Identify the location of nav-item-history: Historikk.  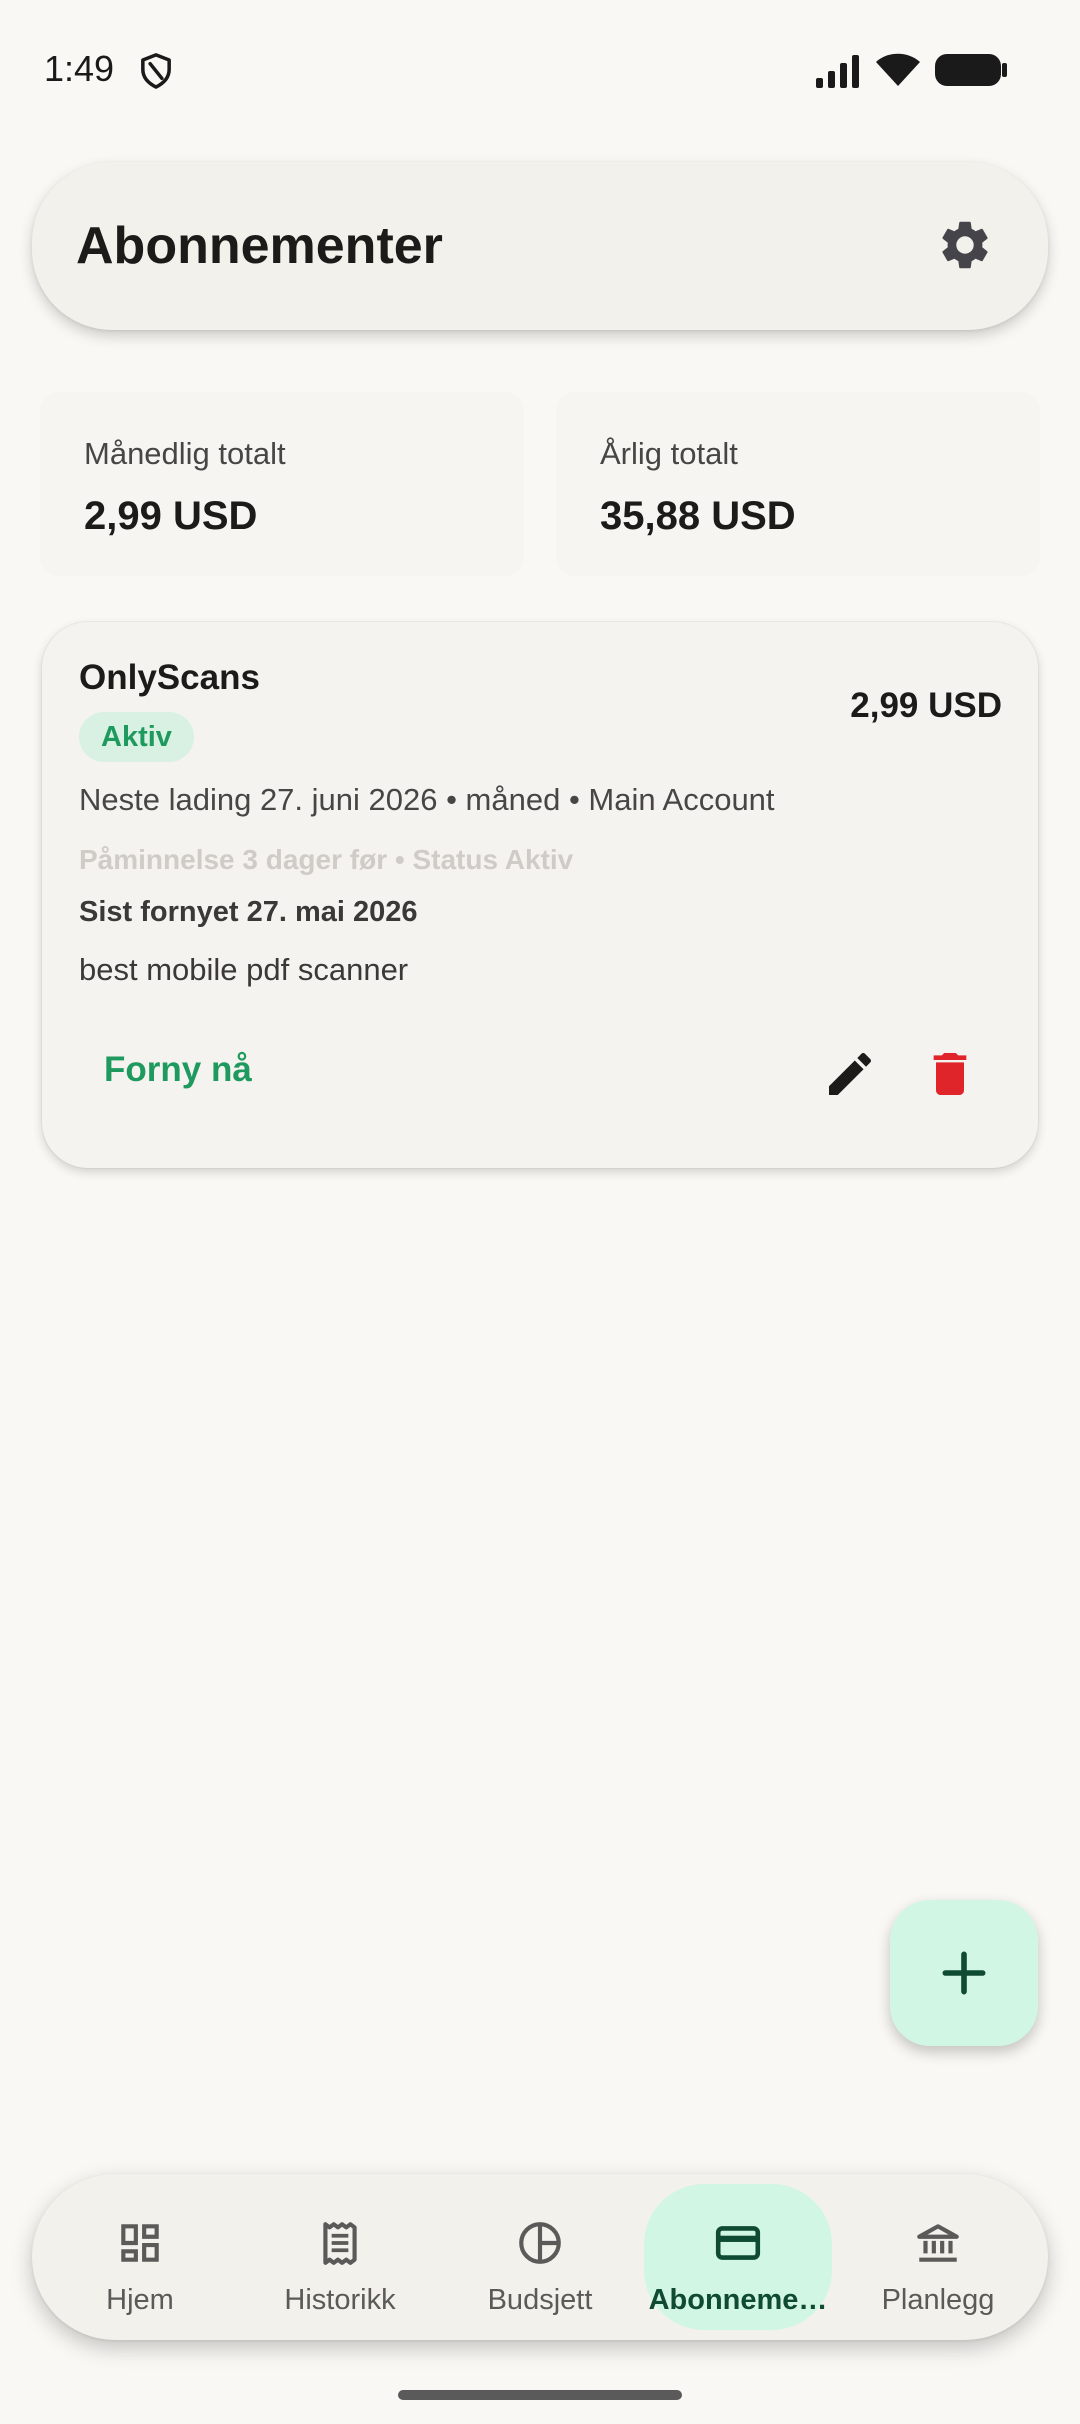
(340, 2257).